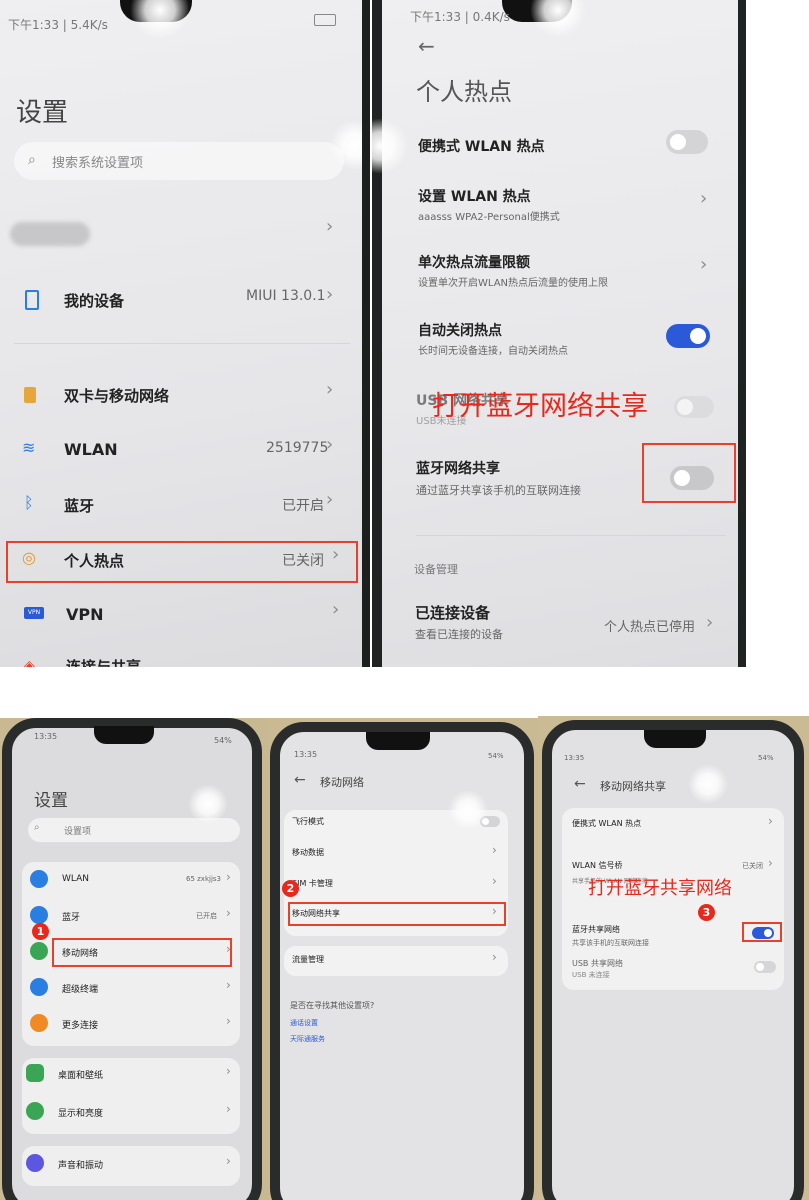  I want to click on annotation-text: 打开蓝牙共享网络, so click(660, 888).